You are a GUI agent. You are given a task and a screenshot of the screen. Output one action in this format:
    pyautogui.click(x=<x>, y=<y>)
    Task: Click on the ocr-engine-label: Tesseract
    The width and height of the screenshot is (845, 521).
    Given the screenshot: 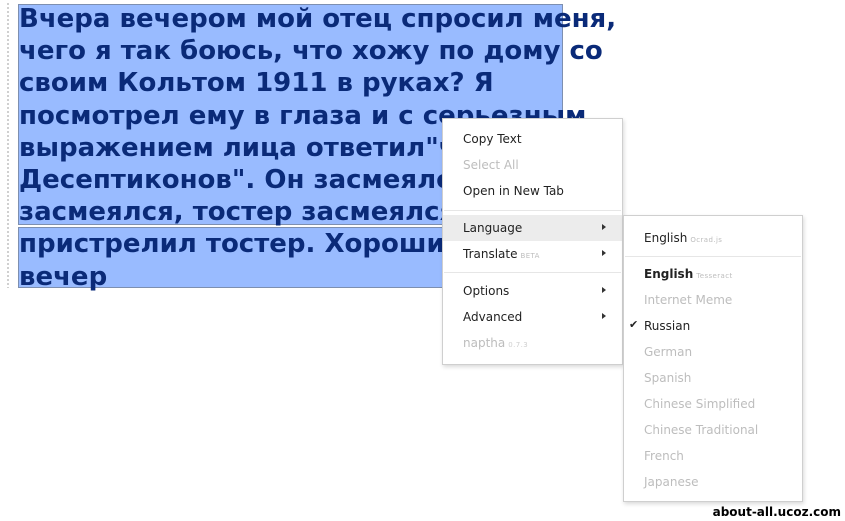 What is the action you would take?
    pyautogui.click(x=714, y=276)
    